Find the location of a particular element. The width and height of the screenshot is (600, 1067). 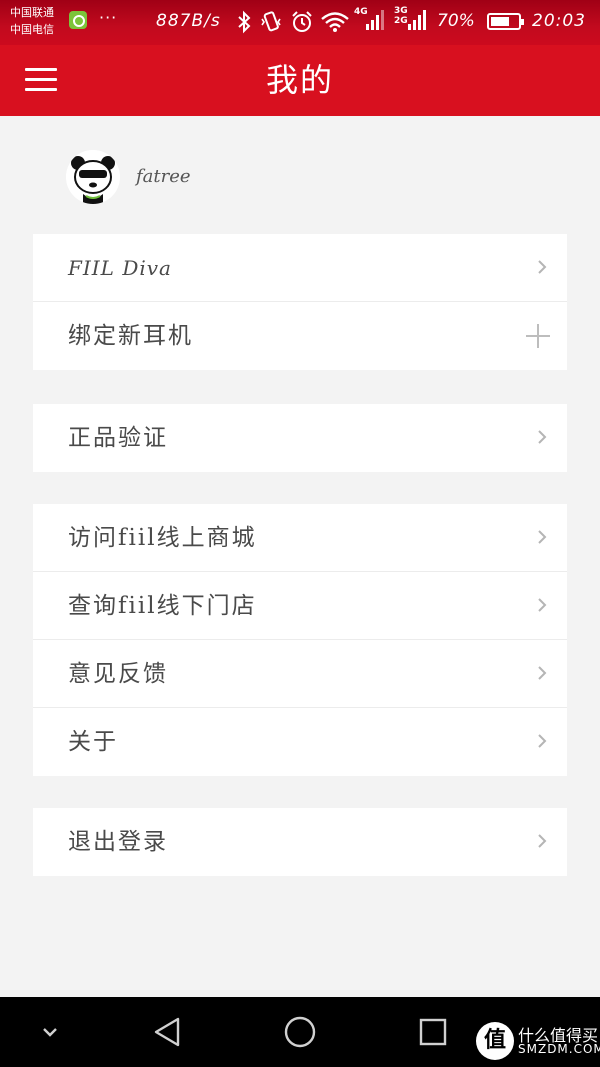

signal-strength-icon is located at coordinates (375, 20).